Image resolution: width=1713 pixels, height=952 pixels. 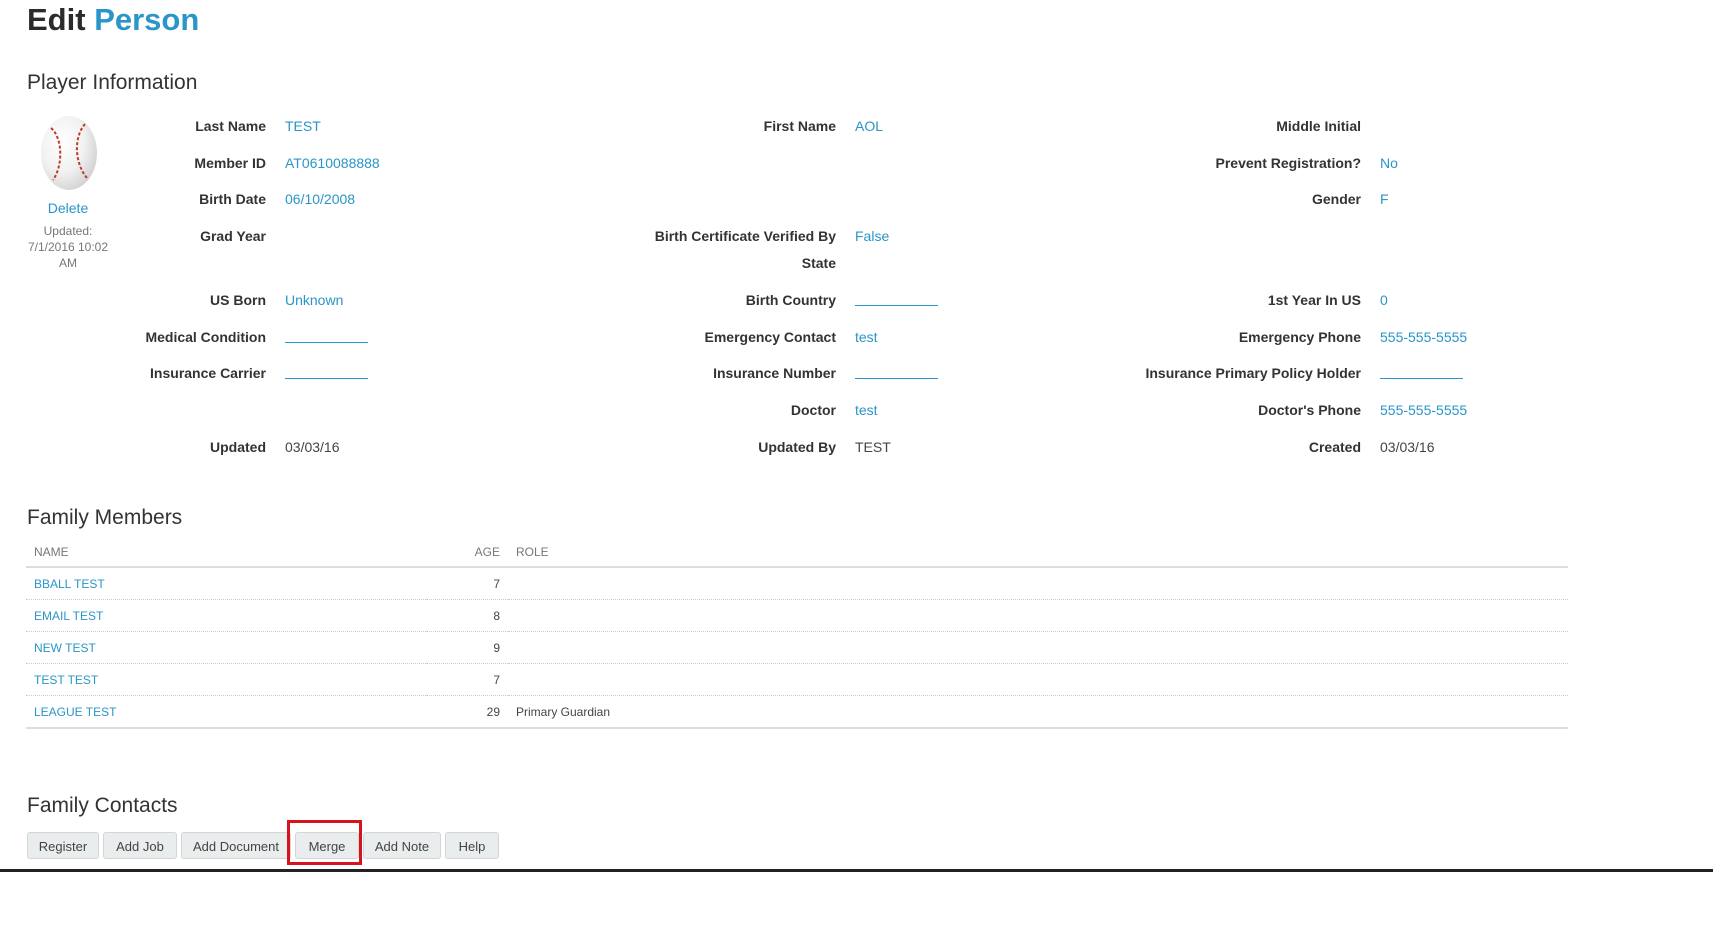 What do you see at coordinates (230, 163) in the screenshot?
I see `member-id-label: Member ID` at bounding box center [230, 163].